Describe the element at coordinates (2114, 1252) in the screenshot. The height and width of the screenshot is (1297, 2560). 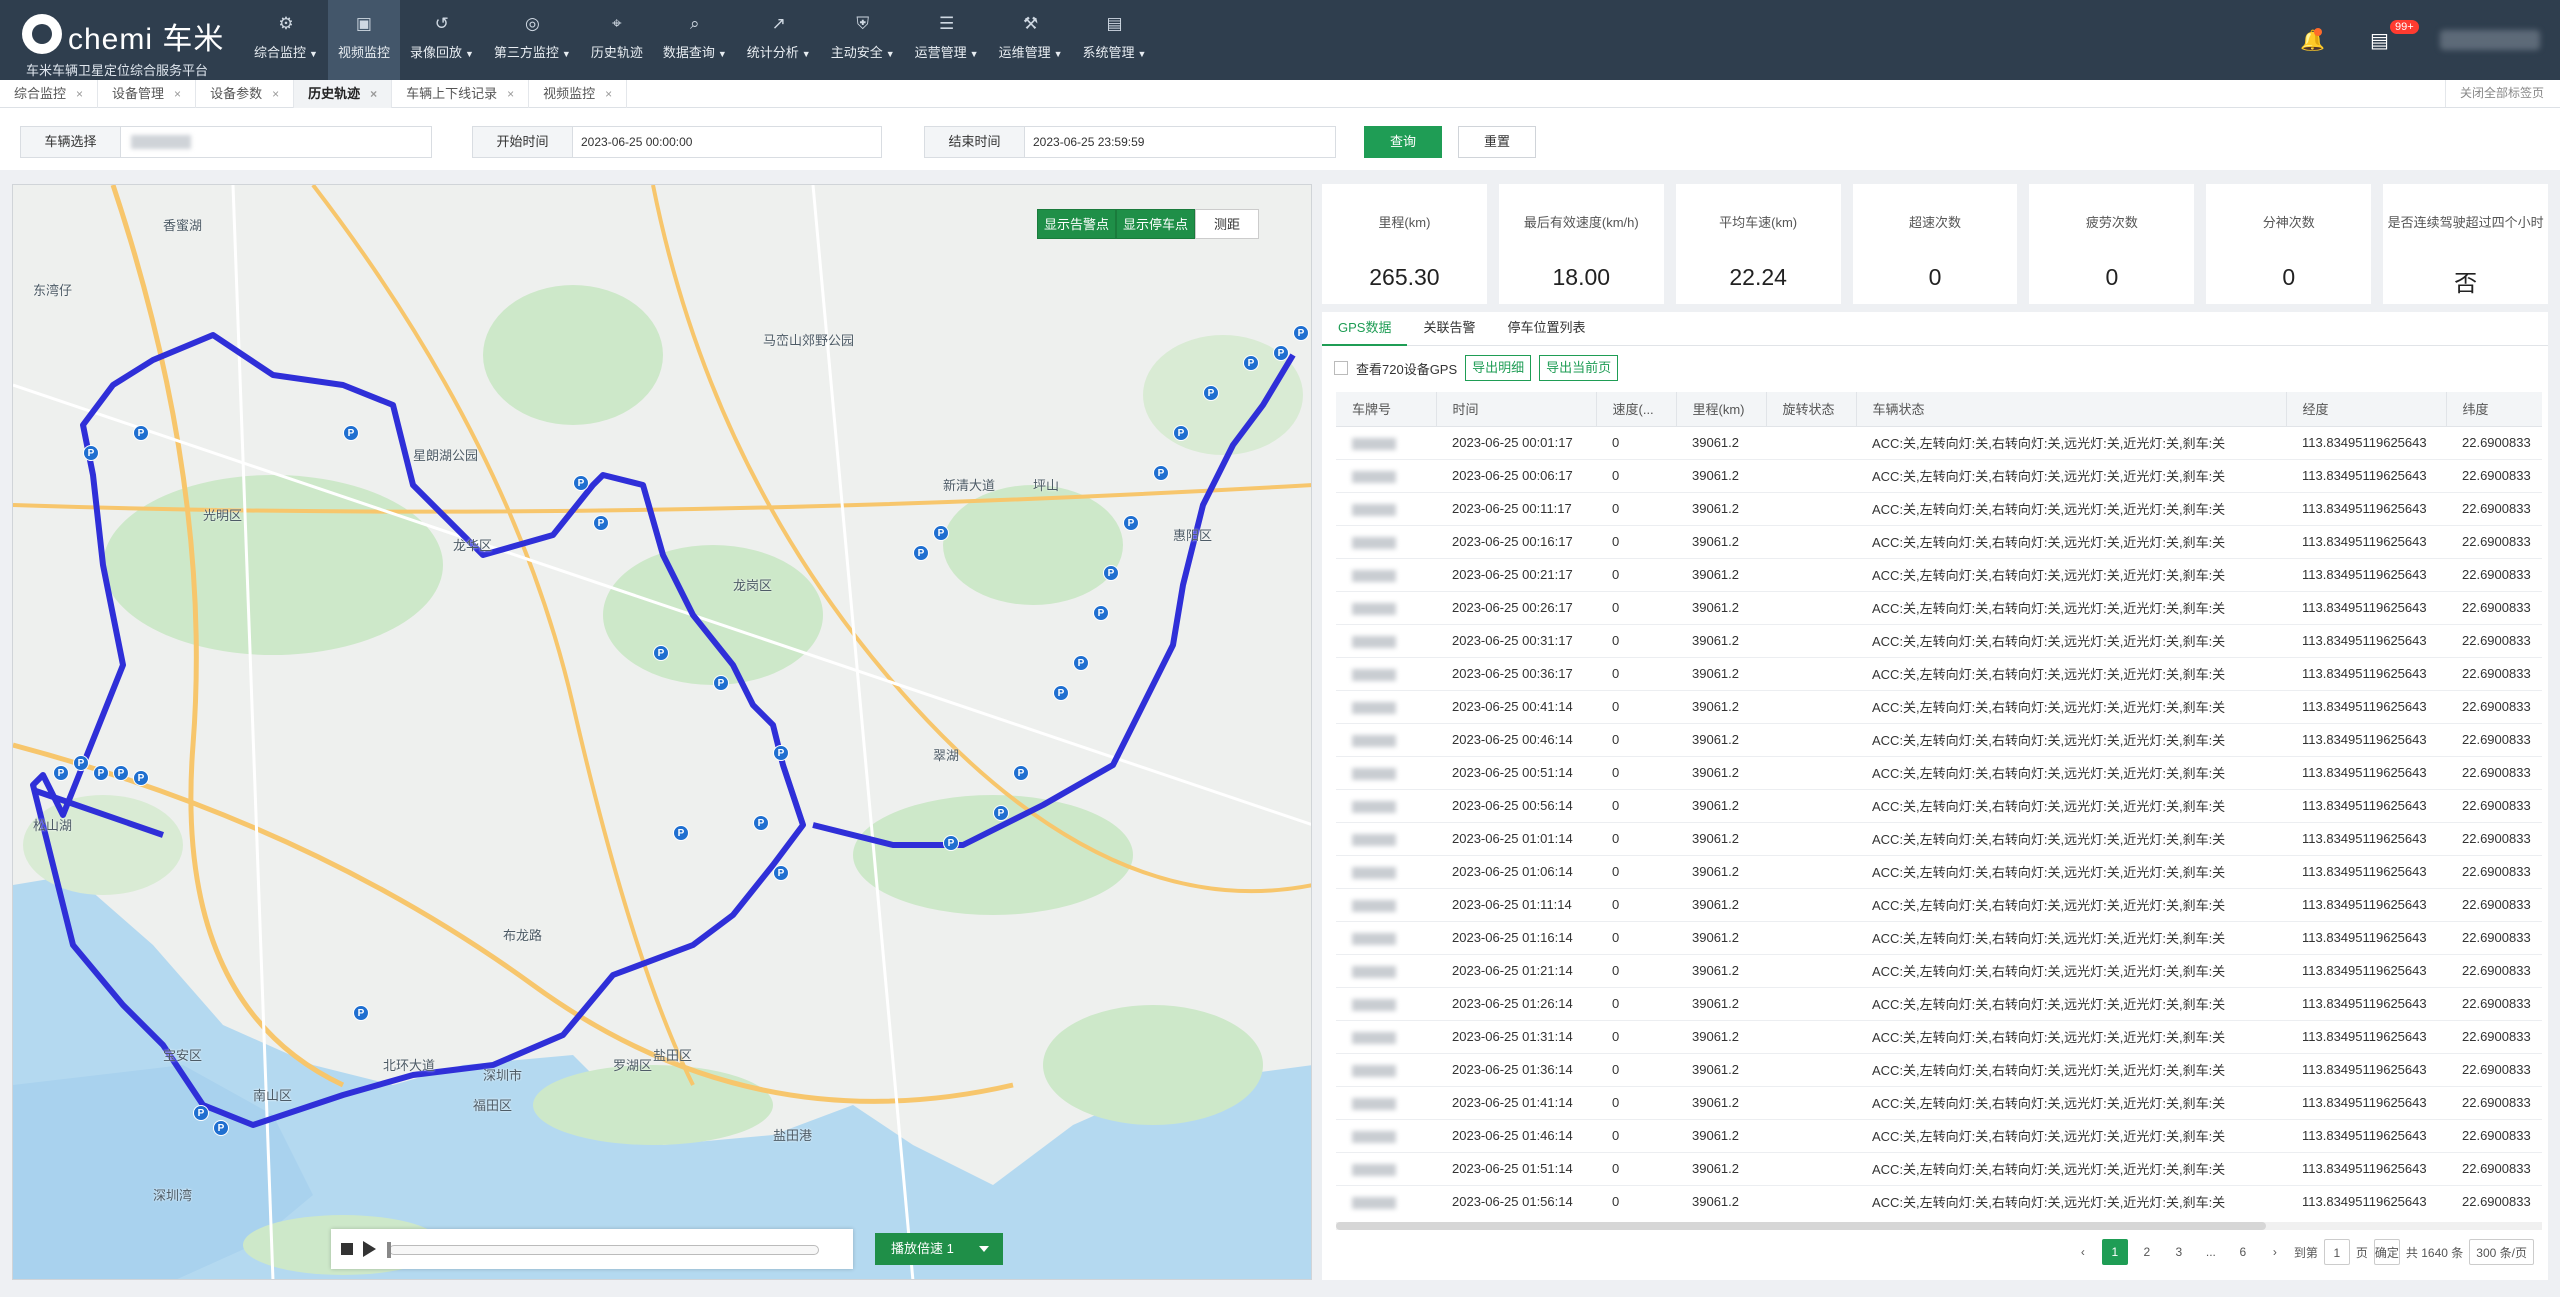
I see `page-number: 1` at that location.